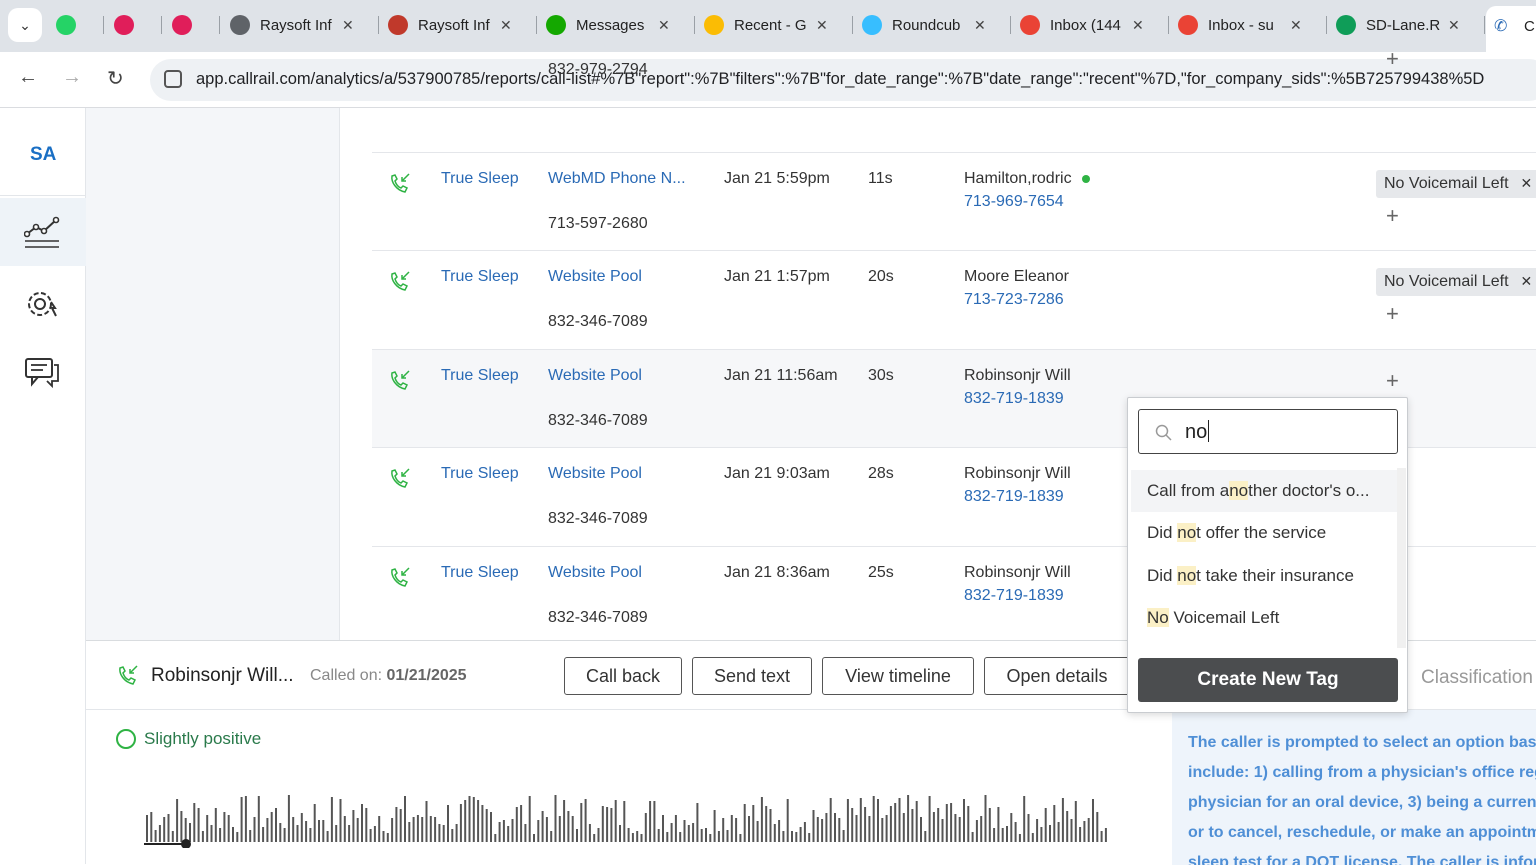 This screenshot has width=1536, height=865. I want to click on audio-waveform, so click(629, 817).